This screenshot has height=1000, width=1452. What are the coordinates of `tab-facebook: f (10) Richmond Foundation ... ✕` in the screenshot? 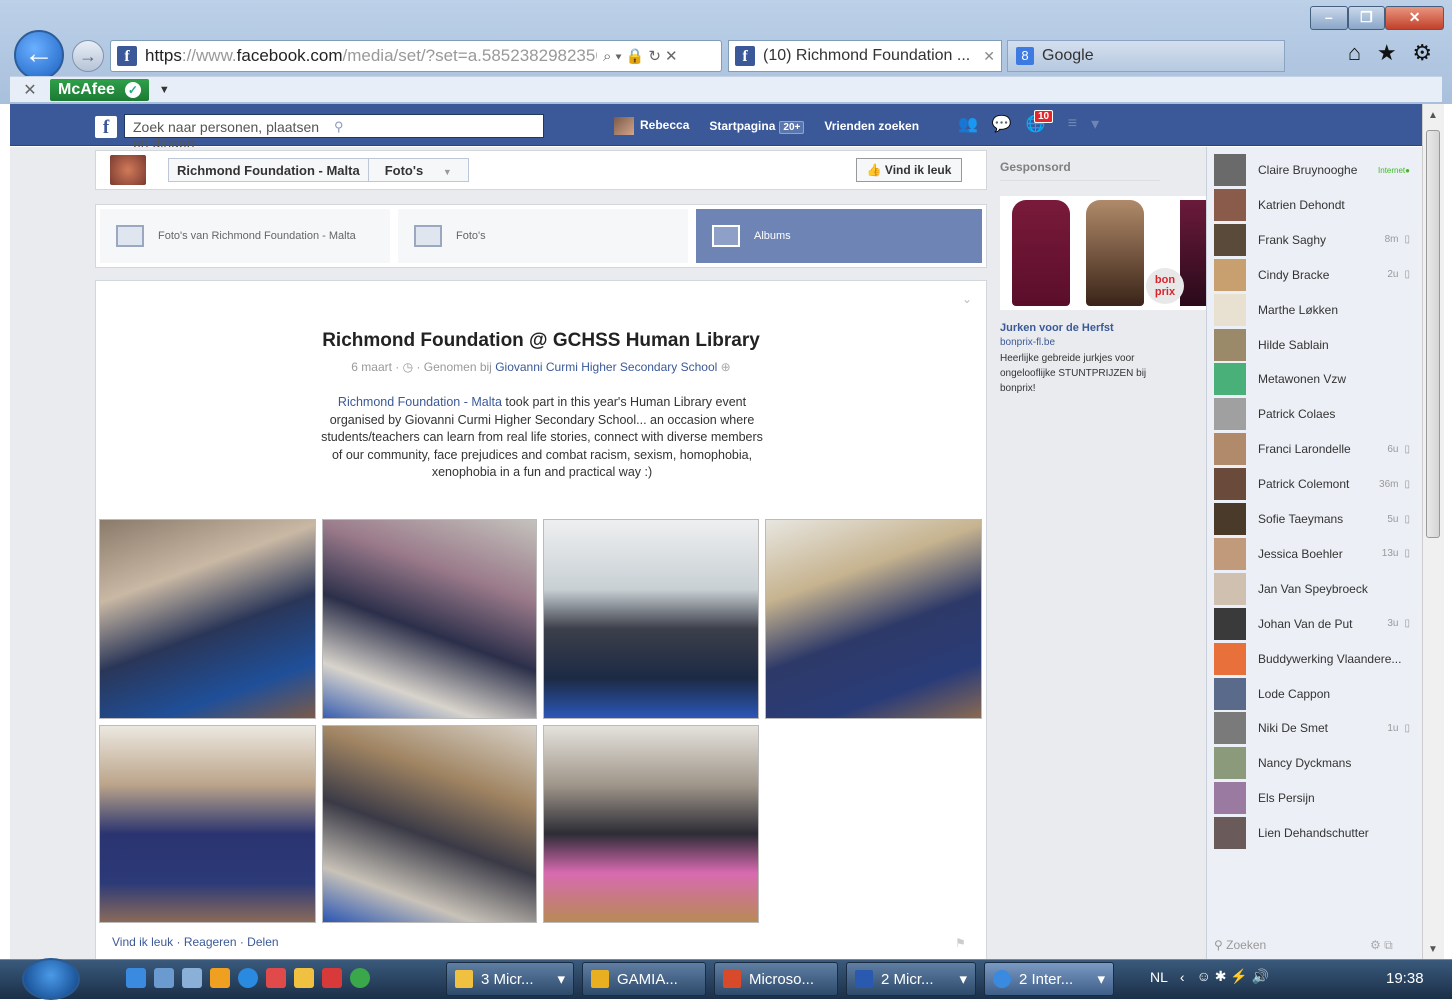 It's located at (865, 56).